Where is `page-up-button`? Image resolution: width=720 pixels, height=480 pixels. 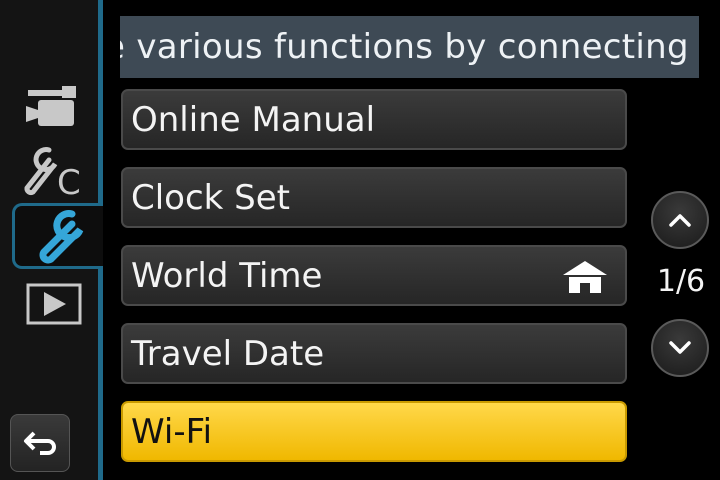 page-up-button is located at coordinates (680, 220).